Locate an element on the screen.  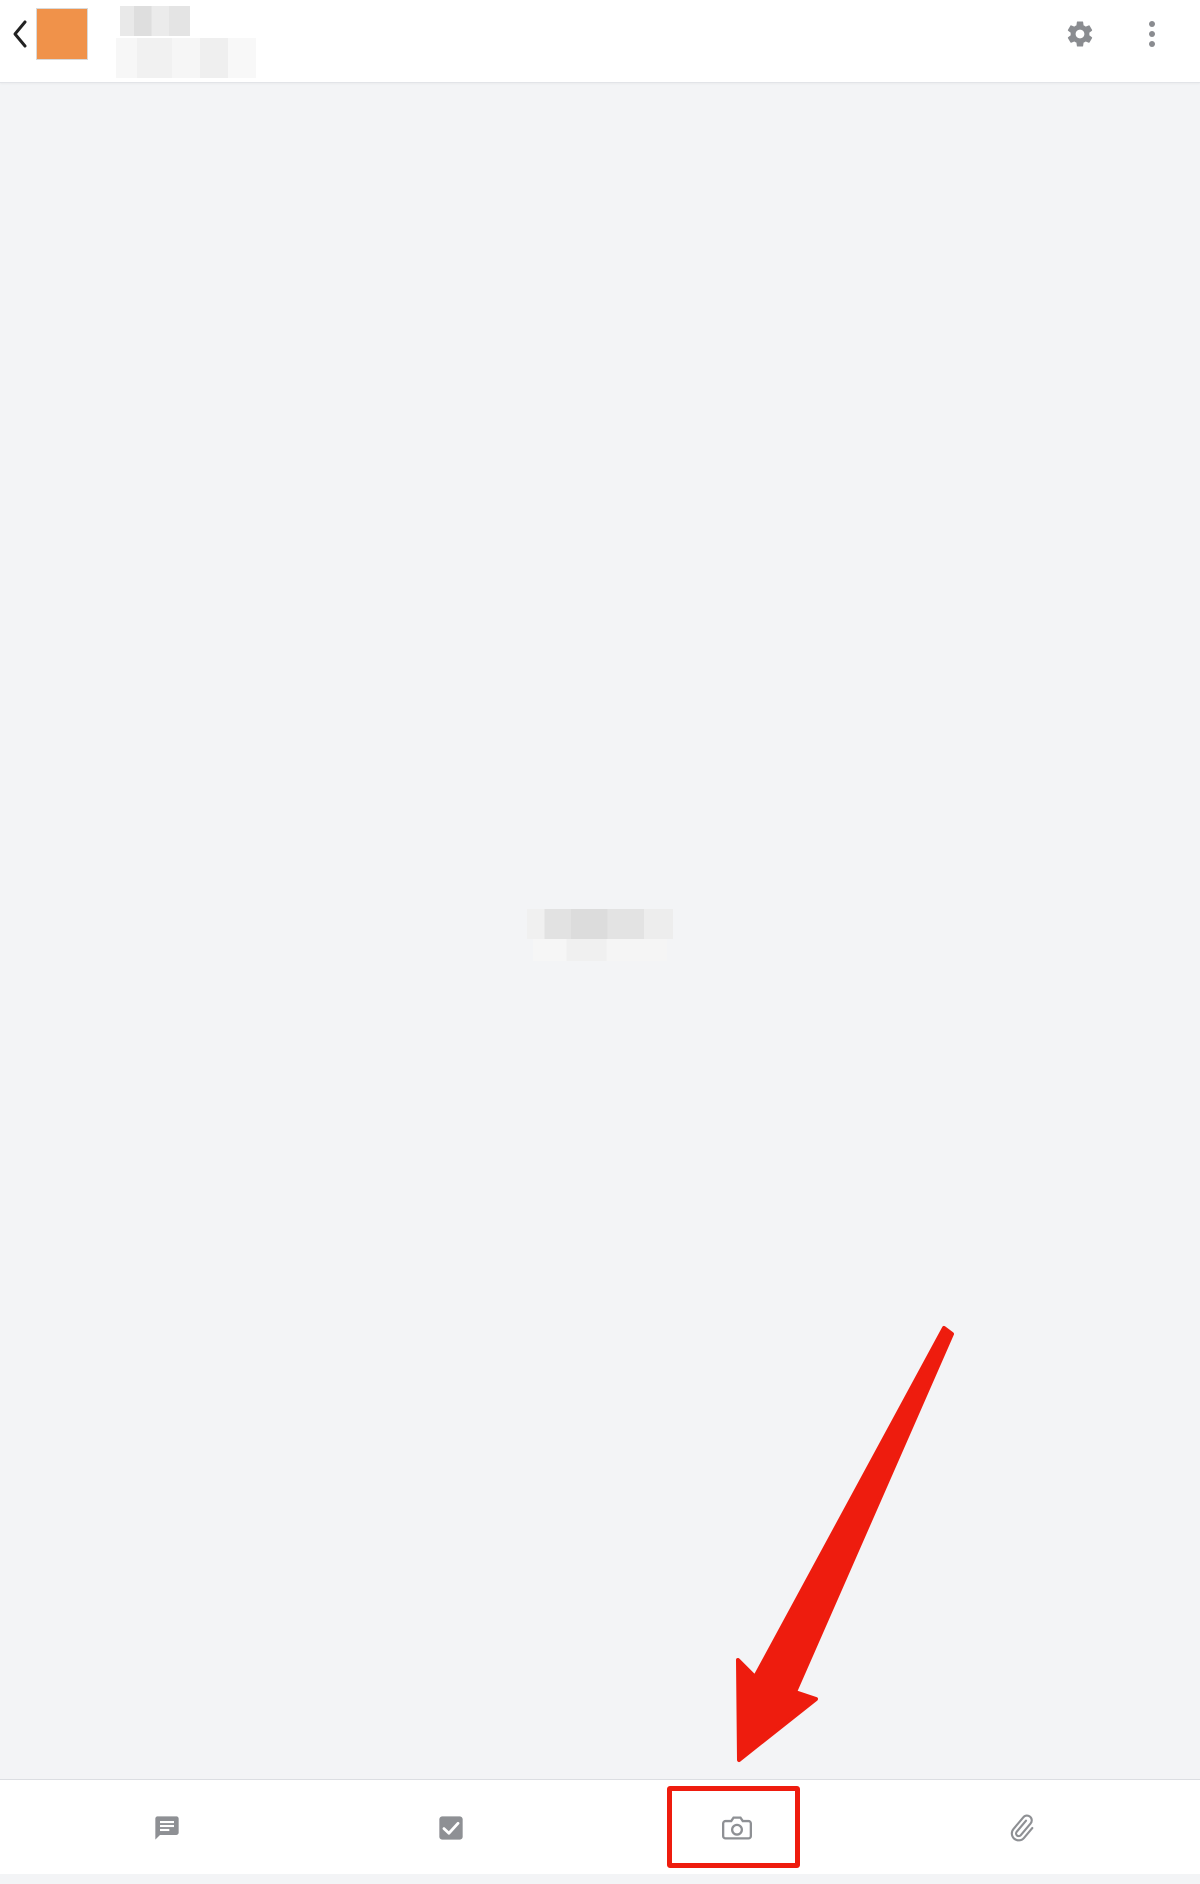
back-button is located at coordinates (20, 34).